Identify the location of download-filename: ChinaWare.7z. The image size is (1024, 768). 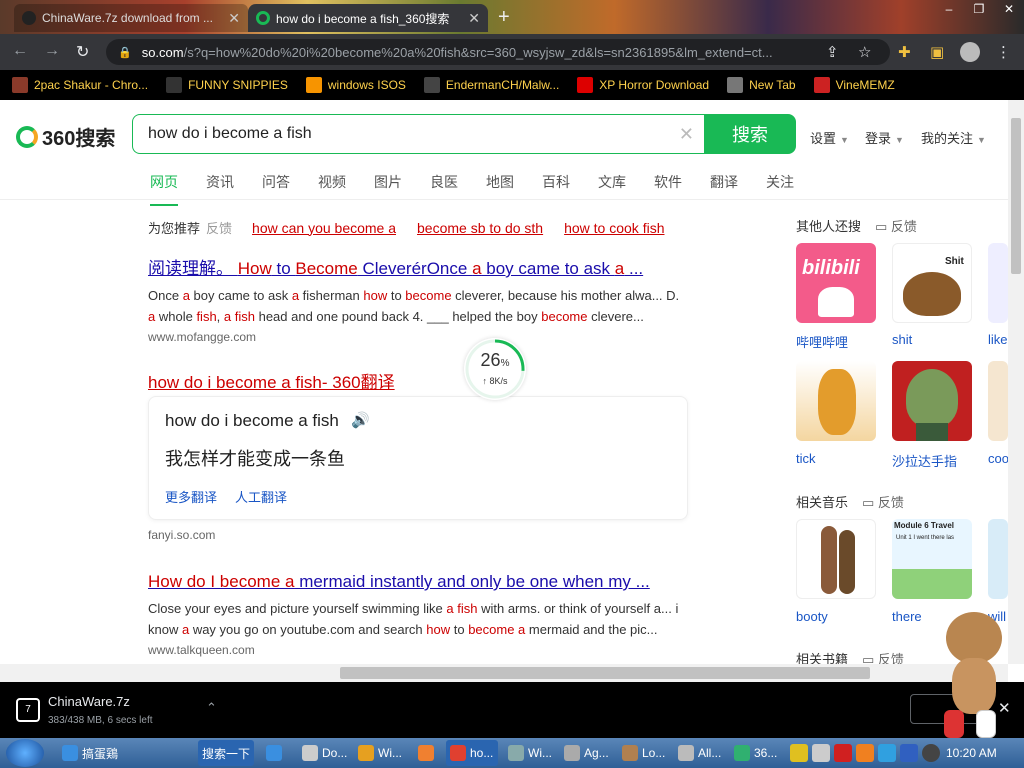
(89, 701).